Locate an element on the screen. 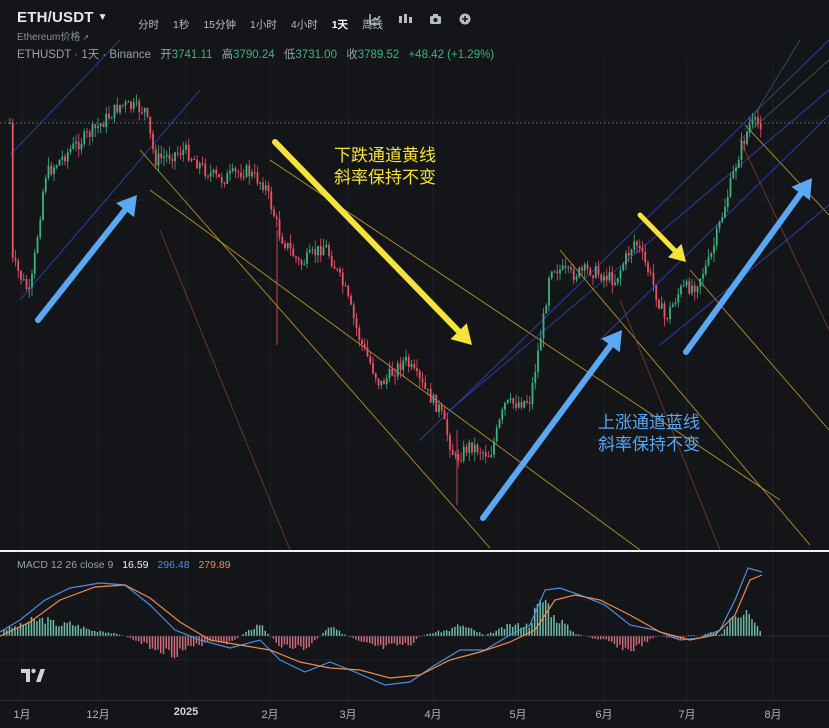  symbol-selector: ETH/USDT▼ is located at coordinates (62, 17).